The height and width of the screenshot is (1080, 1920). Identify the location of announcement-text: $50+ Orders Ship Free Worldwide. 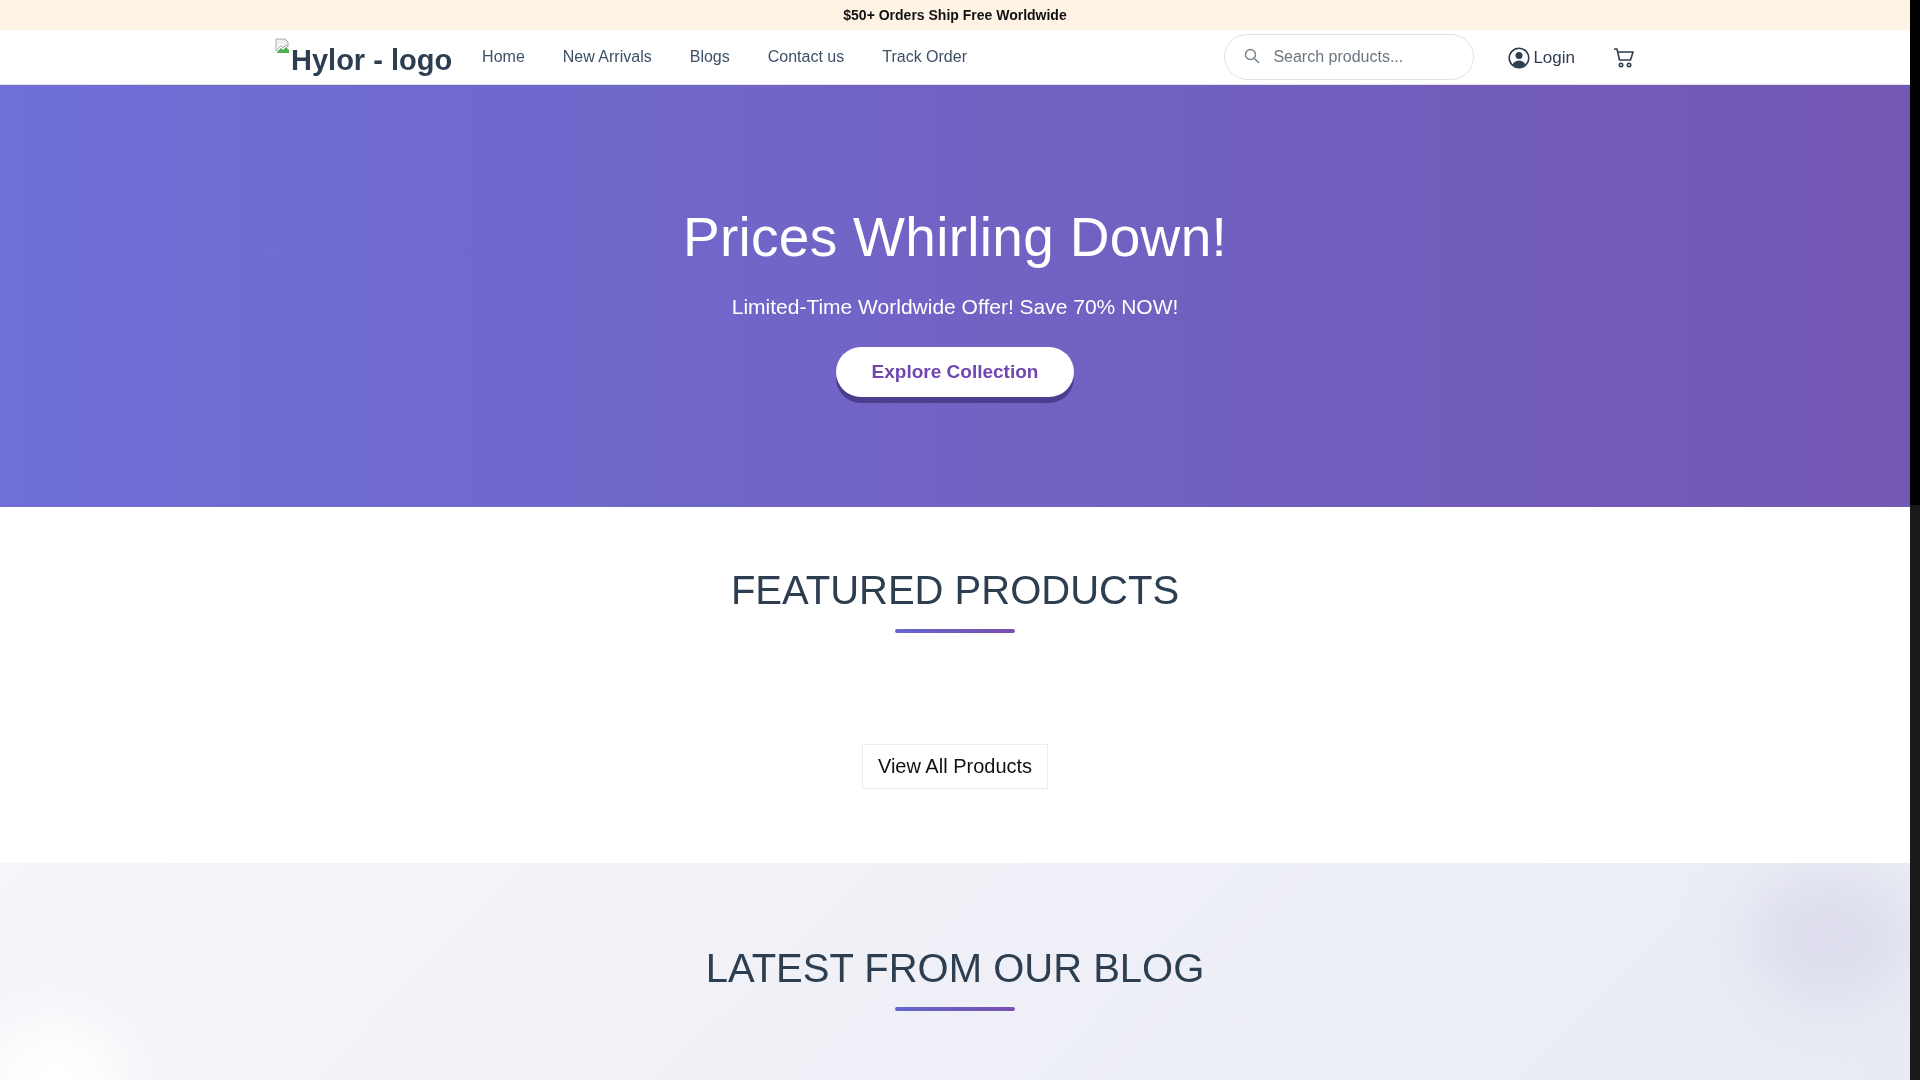
(955, 15).